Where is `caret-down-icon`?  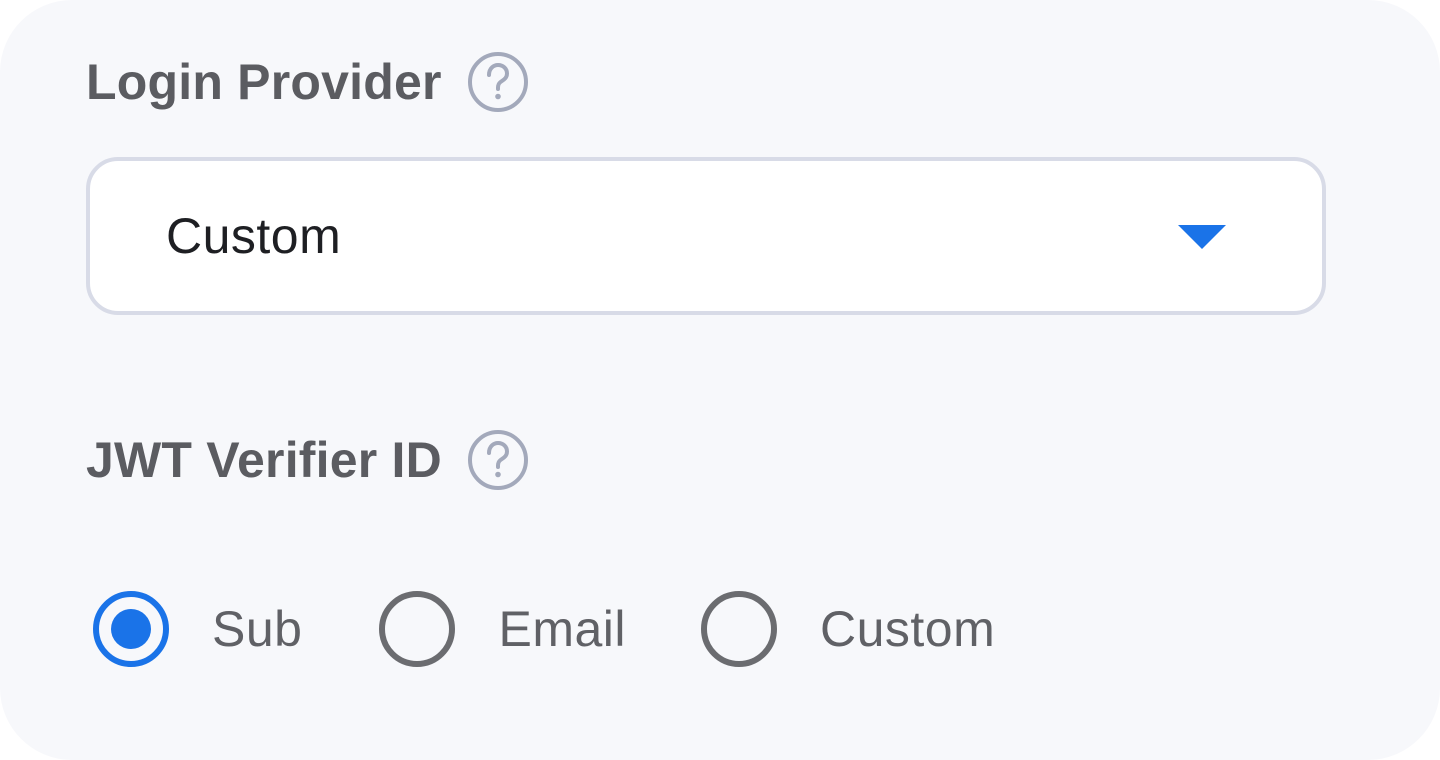 caret-down-icon is located at coordinates (1202, 237).